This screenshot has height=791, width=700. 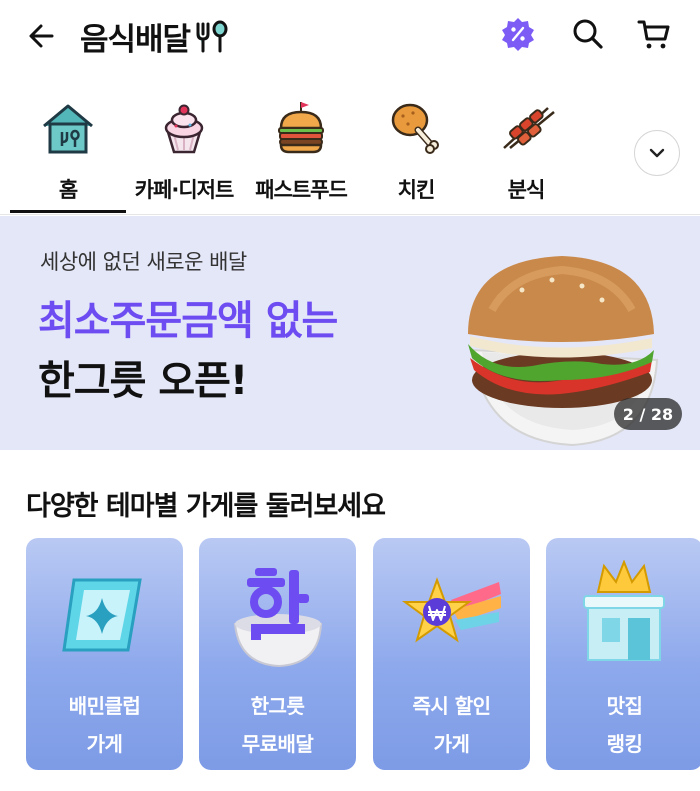 What do you see at coordinates (624, 744) in the screenshot?
I see `theme-card-label-line2: 랭킹` at bounding box center [624, 744].